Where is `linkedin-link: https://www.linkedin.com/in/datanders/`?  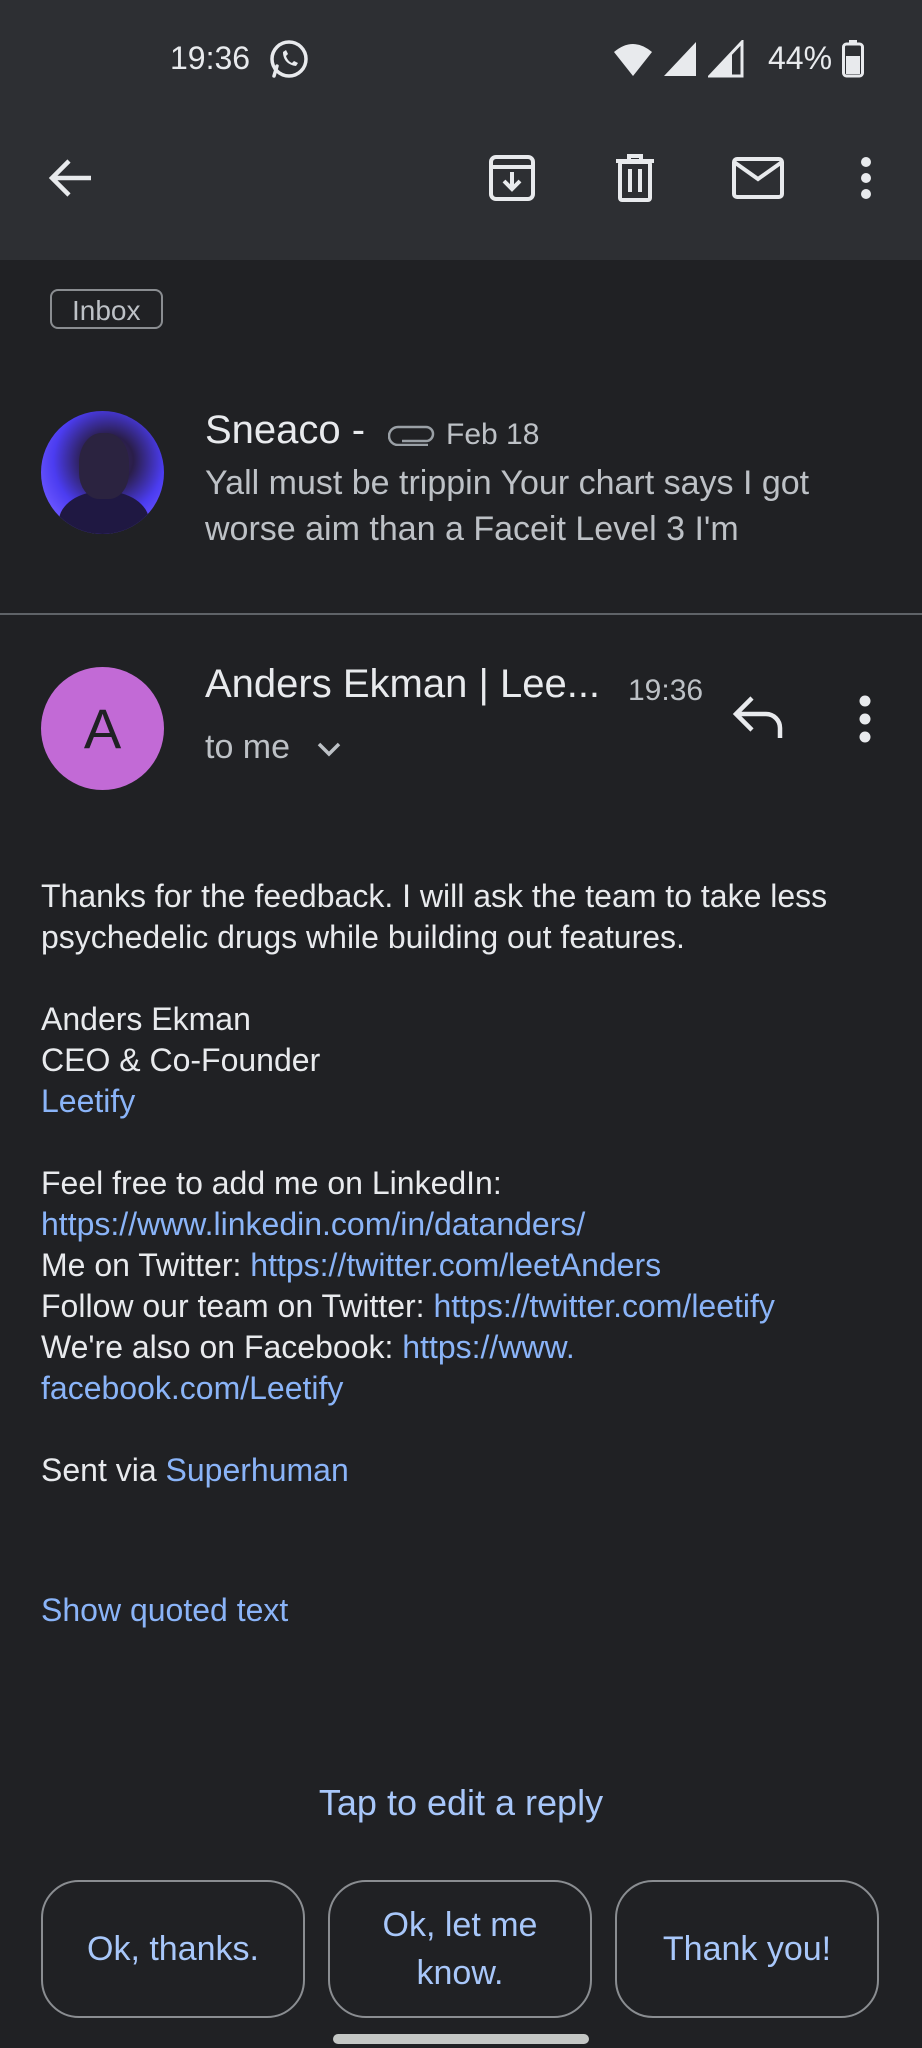
linkedin-link: https://www.linkedin.com/in/datanders/ is located at coordinates (313, 1224).